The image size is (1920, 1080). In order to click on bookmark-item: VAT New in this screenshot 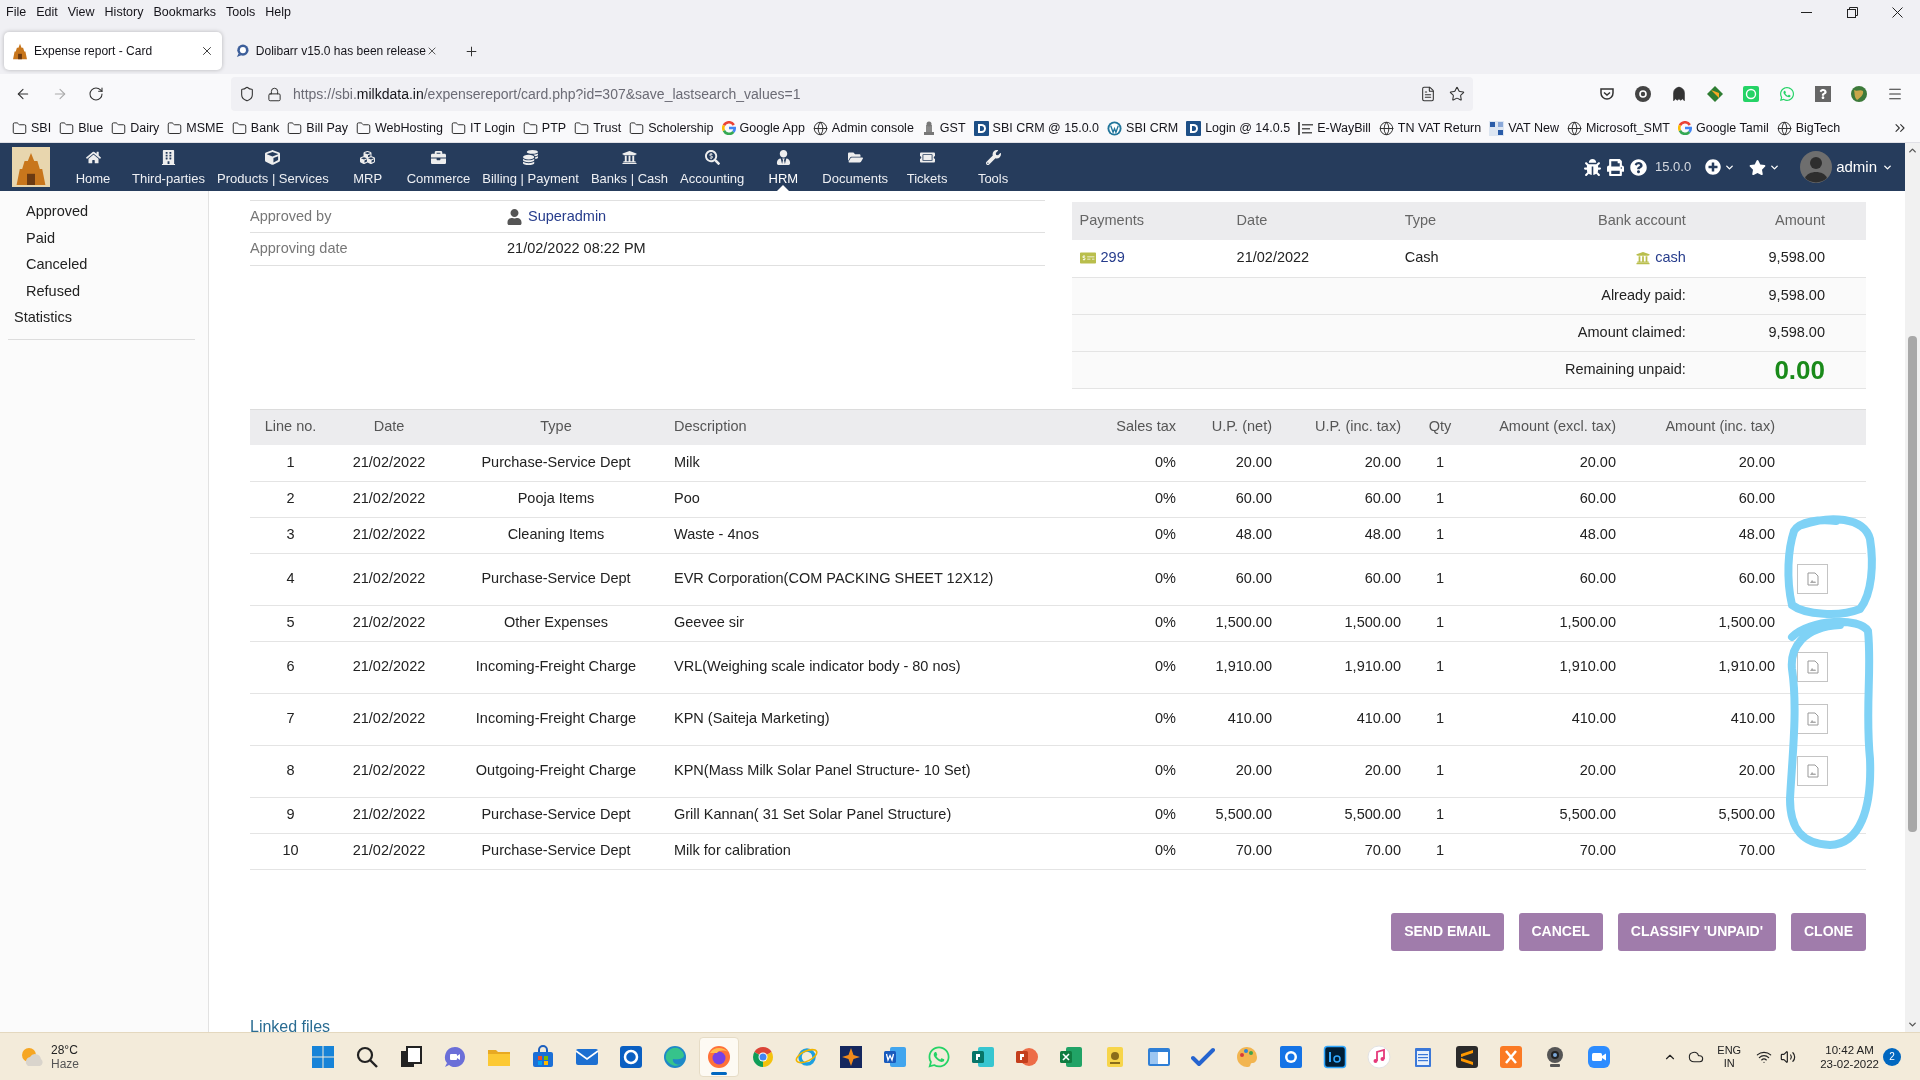, I will do `click(1524, 128)`.